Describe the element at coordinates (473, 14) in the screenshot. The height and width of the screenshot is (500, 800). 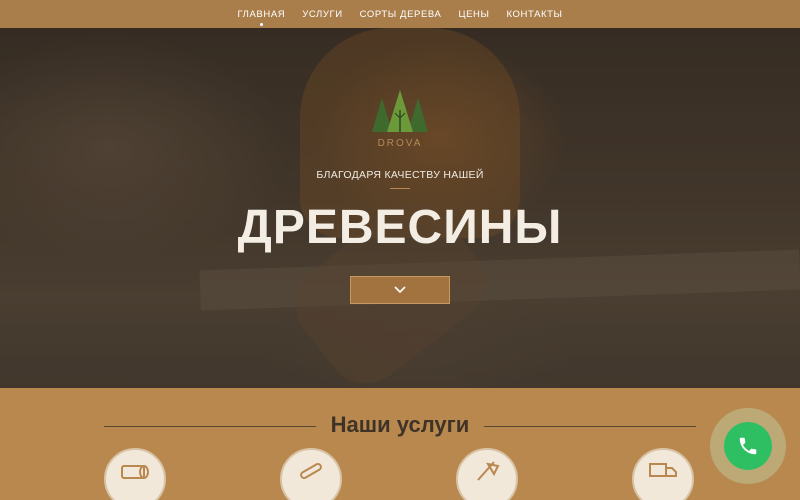
I see `nav-item-prices: ЦЕНЫ` at that location.